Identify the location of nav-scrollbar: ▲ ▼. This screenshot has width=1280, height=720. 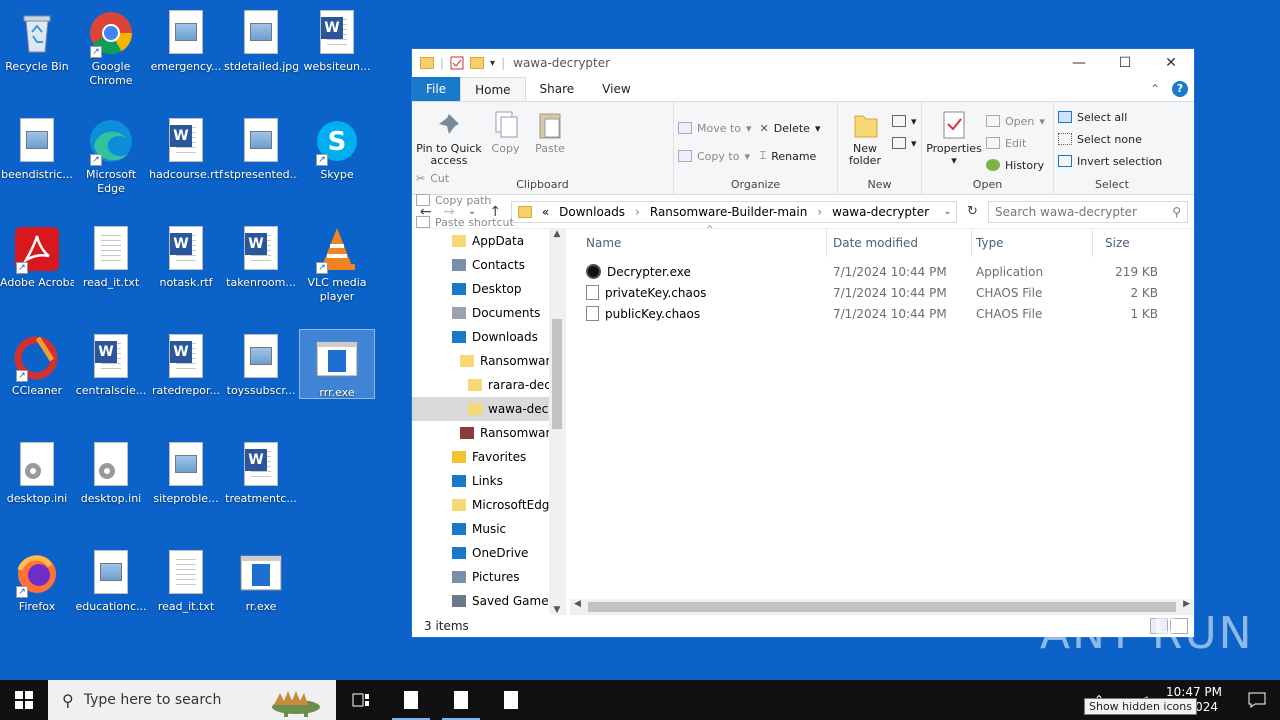
(557, 422).